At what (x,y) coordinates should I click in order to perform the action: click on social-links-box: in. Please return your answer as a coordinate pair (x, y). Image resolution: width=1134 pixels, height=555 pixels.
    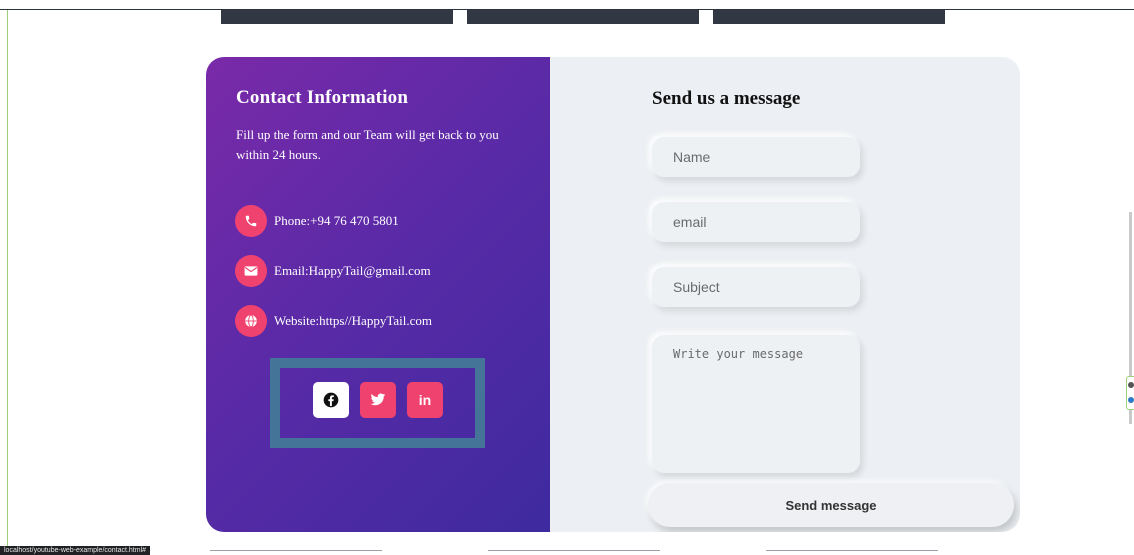
    Looking at the image, I should click on (377, 403).